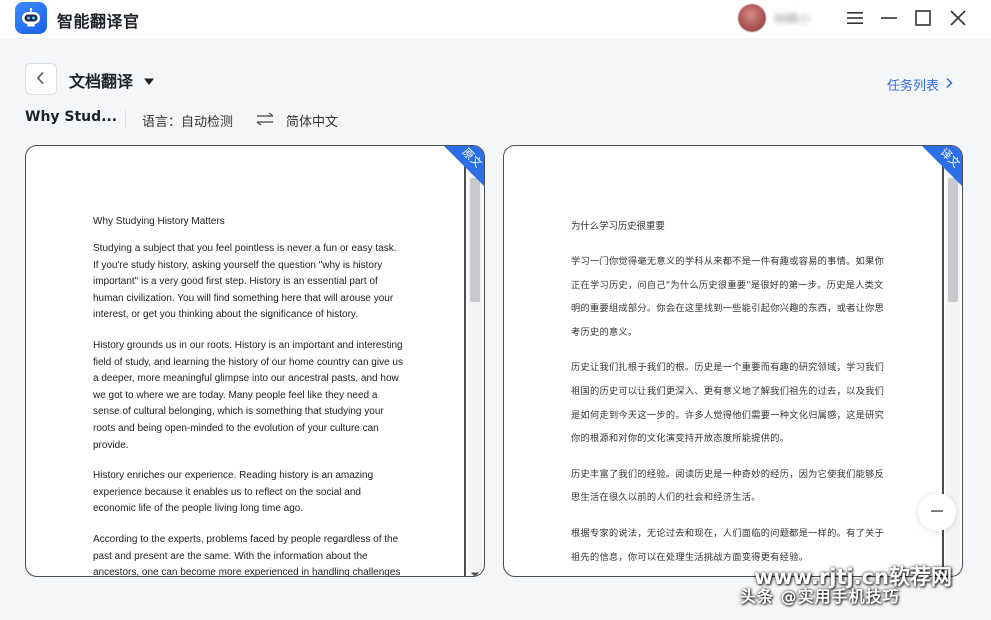  I want to click on minus-icon, so click(937, 512).